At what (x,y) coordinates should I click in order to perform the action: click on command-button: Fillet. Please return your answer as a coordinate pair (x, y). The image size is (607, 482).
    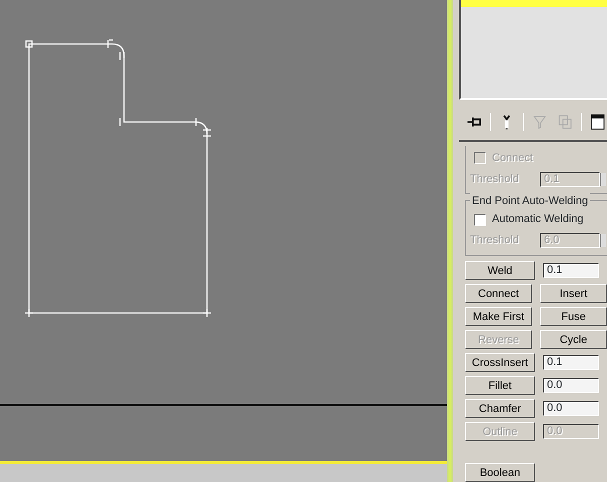
    Looking at the image, I should click on (500, 385).